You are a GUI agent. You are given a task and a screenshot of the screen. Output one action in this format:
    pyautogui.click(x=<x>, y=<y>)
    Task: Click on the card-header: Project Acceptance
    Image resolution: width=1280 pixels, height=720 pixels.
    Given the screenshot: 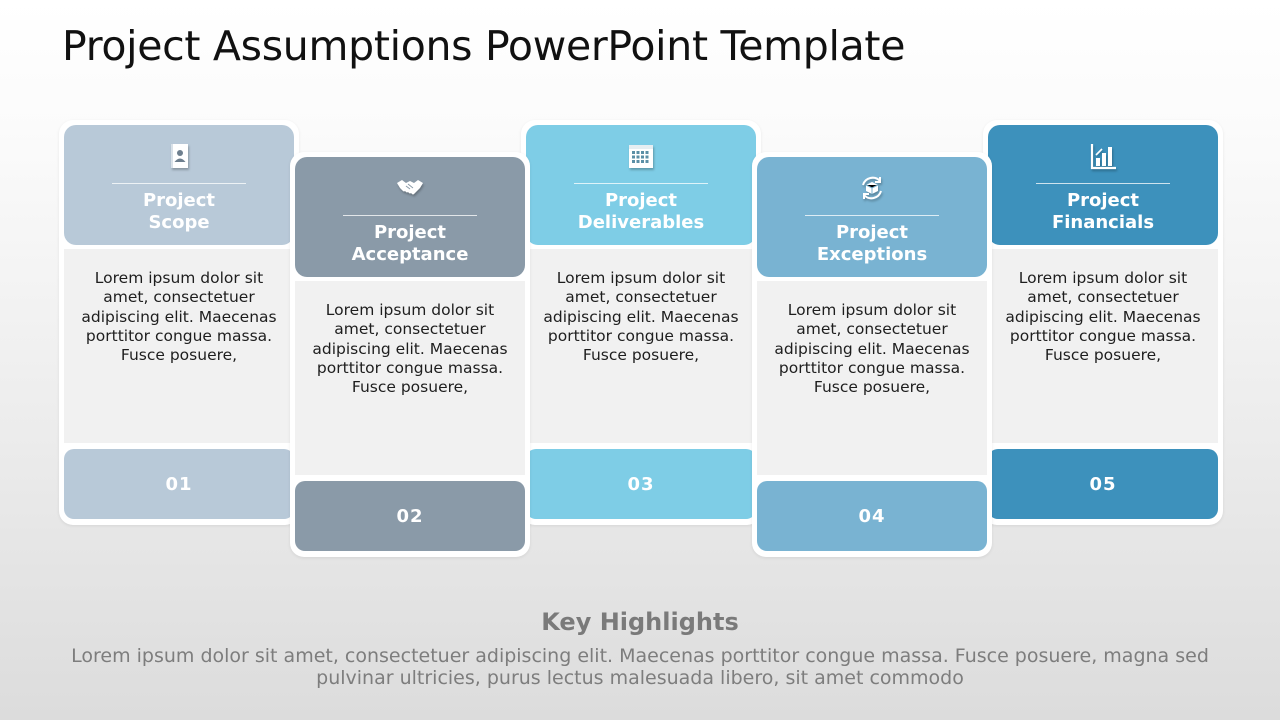 What is the action you would take?
    pyautogui.click(x=410, y=217)
    